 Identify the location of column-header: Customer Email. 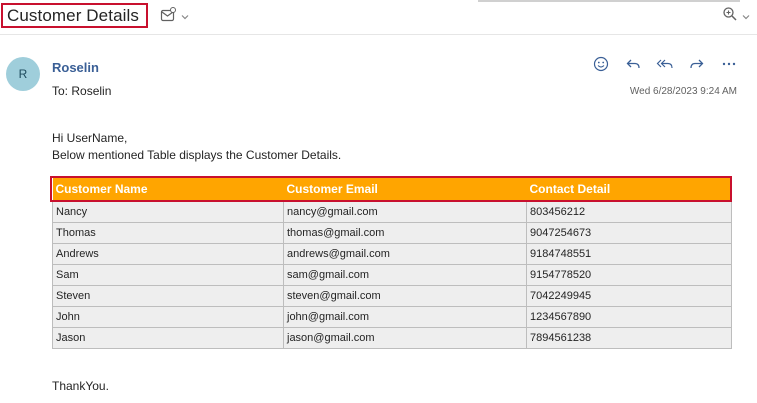
(405, 189).